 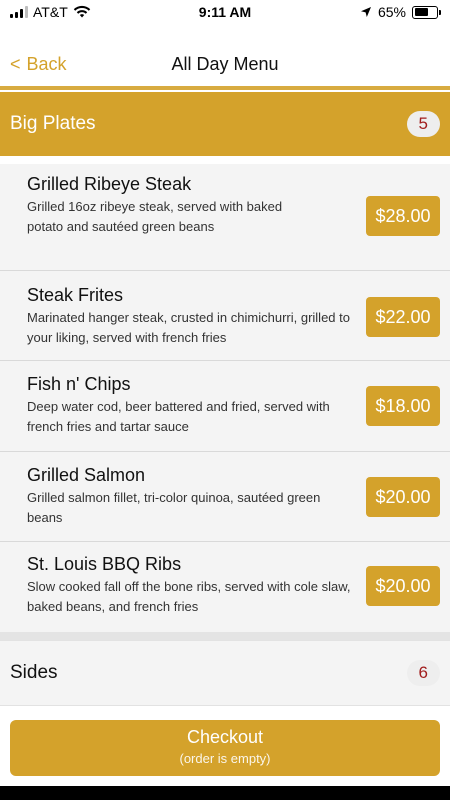 What do you see at coordinates (225, 758) in the screenshot?
I see `checkout-sublabel: (order is empty)` at bounding box center [225, 758].